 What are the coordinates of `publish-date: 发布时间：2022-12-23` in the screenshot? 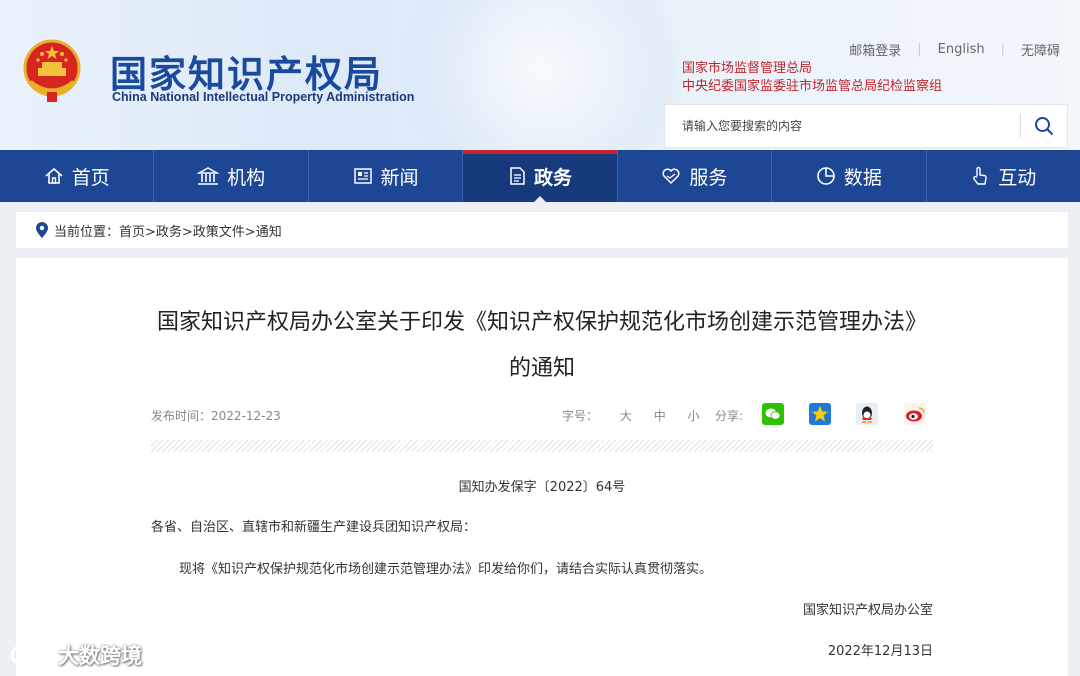 It's located at (216, 416).